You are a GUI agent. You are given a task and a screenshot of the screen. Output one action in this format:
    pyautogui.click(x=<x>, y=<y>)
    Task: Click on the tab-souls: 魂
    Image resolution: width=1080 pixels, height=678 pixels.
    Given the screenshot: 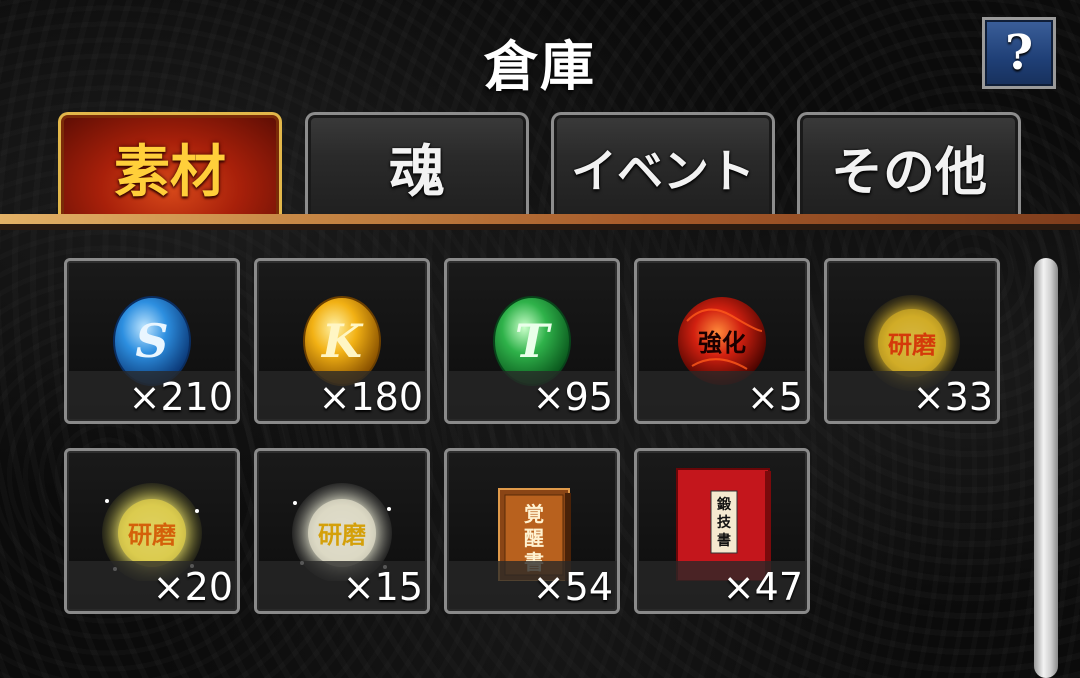 What is the action you would take?
    pyautogui.click(x=417, y=166)
    